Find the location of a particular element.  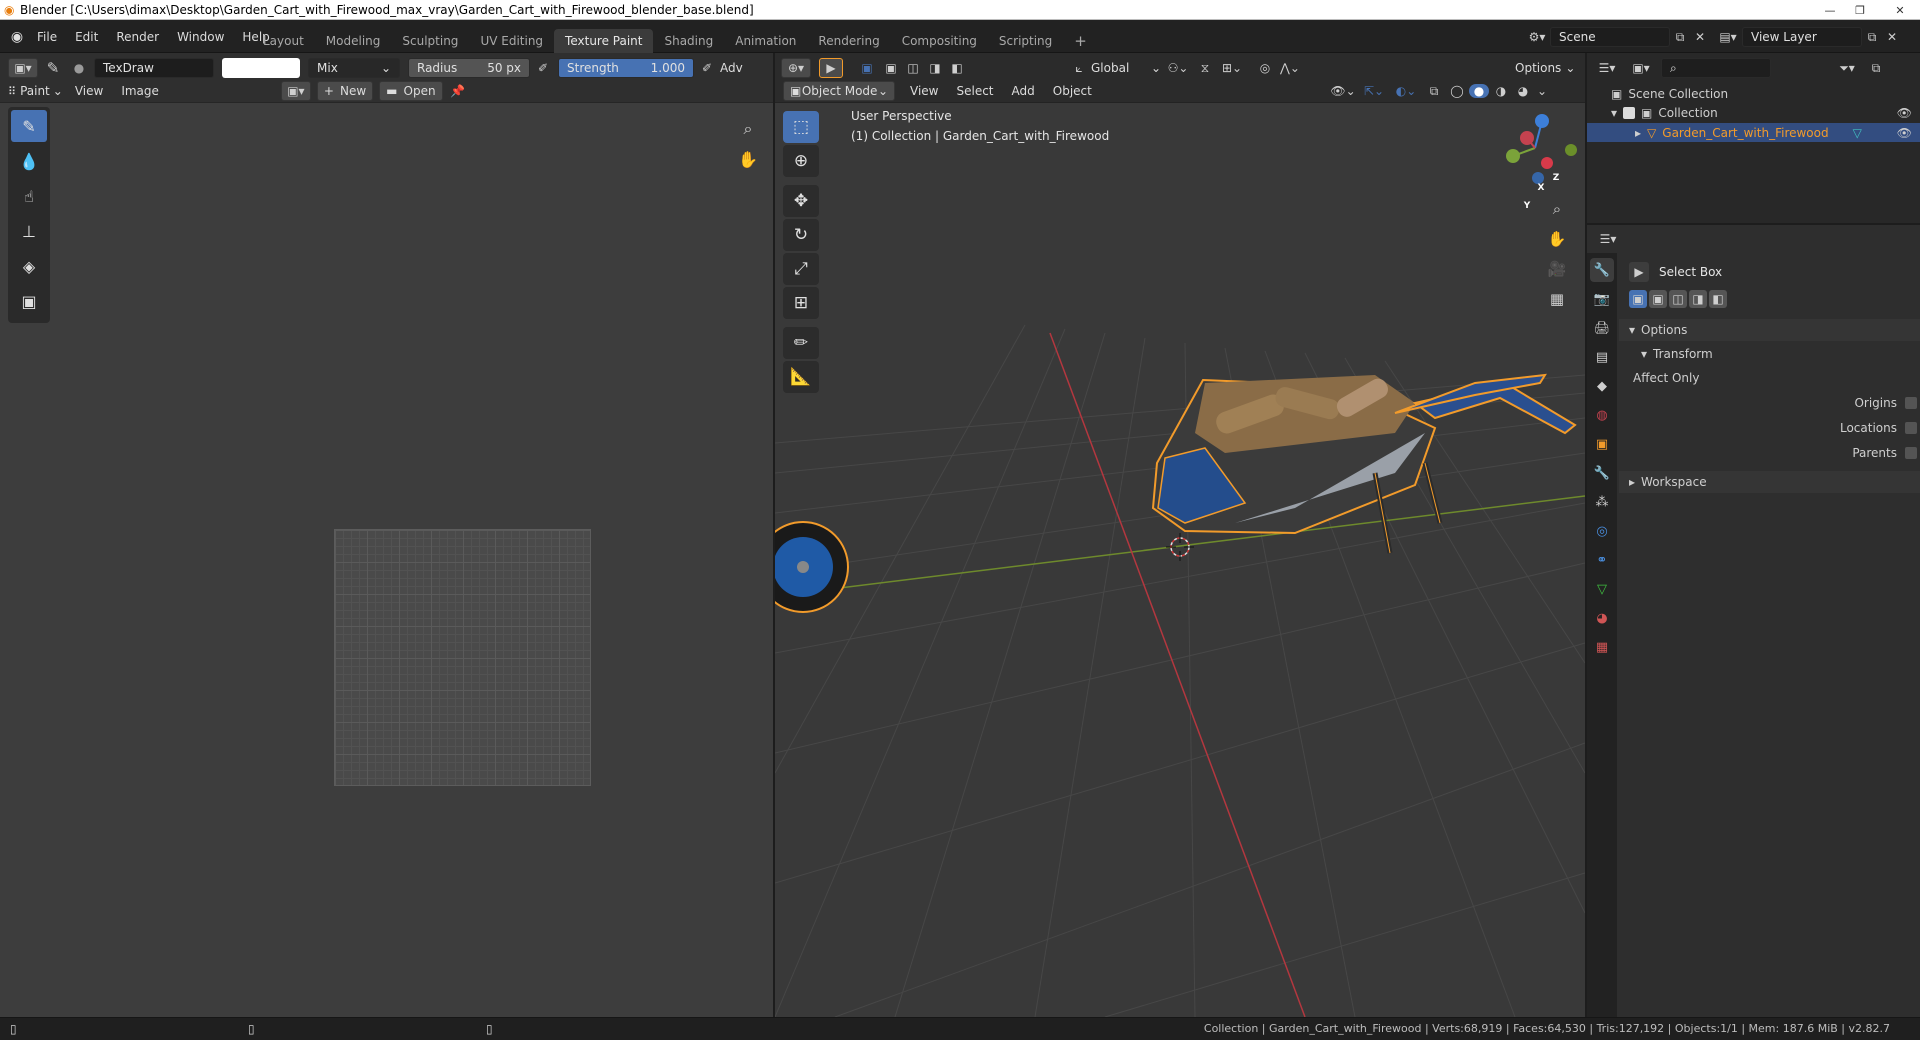

shading-solid-icon: ● is located at coordinates (1479, 91).